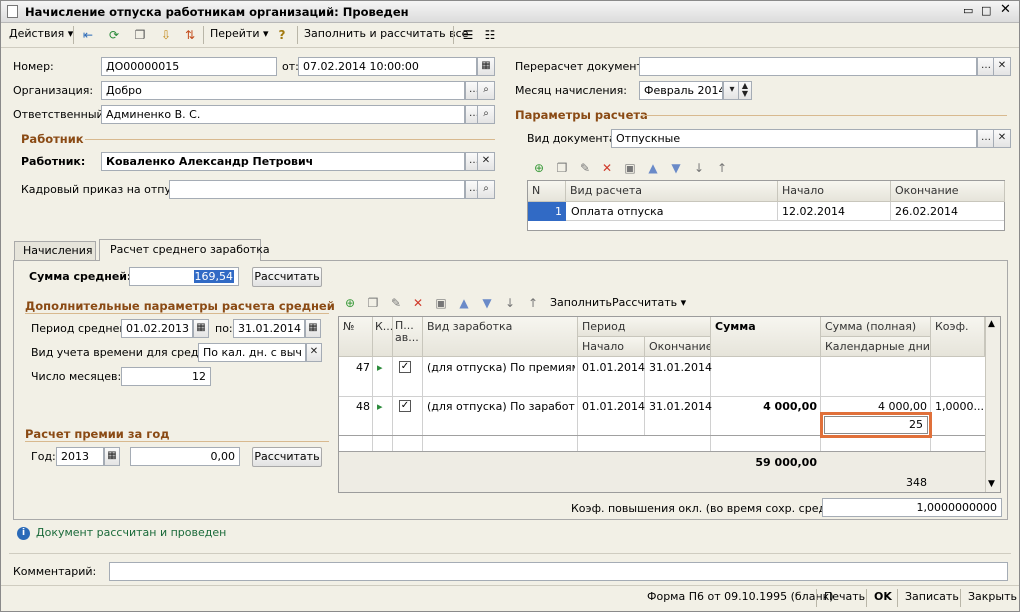  I want to click on save-button: Записать, so click(932, 597).